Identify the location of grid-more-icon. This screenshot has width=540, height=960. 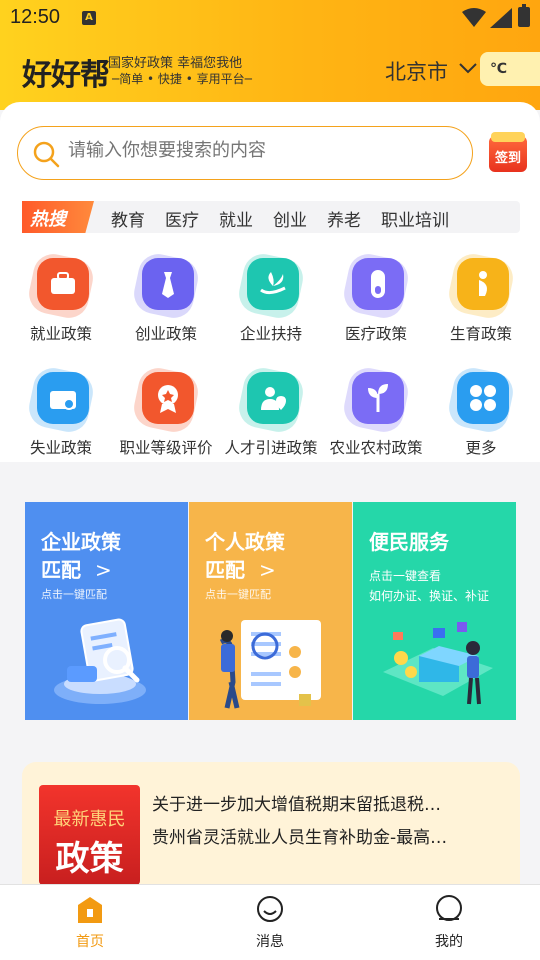
(483, 398).